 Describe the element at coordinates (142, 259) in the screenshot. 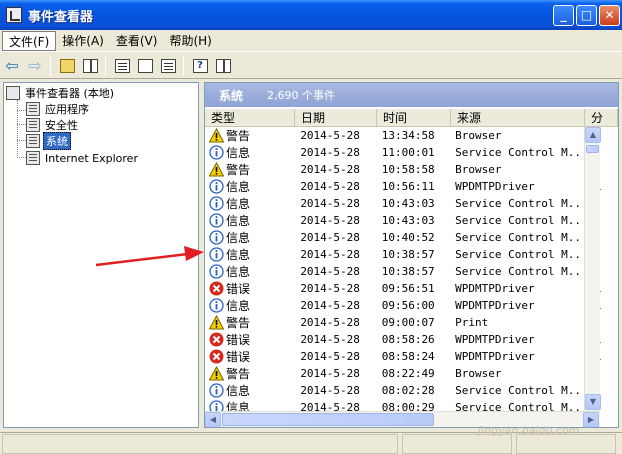

I see `annotation-arrow-shaft` at that location.